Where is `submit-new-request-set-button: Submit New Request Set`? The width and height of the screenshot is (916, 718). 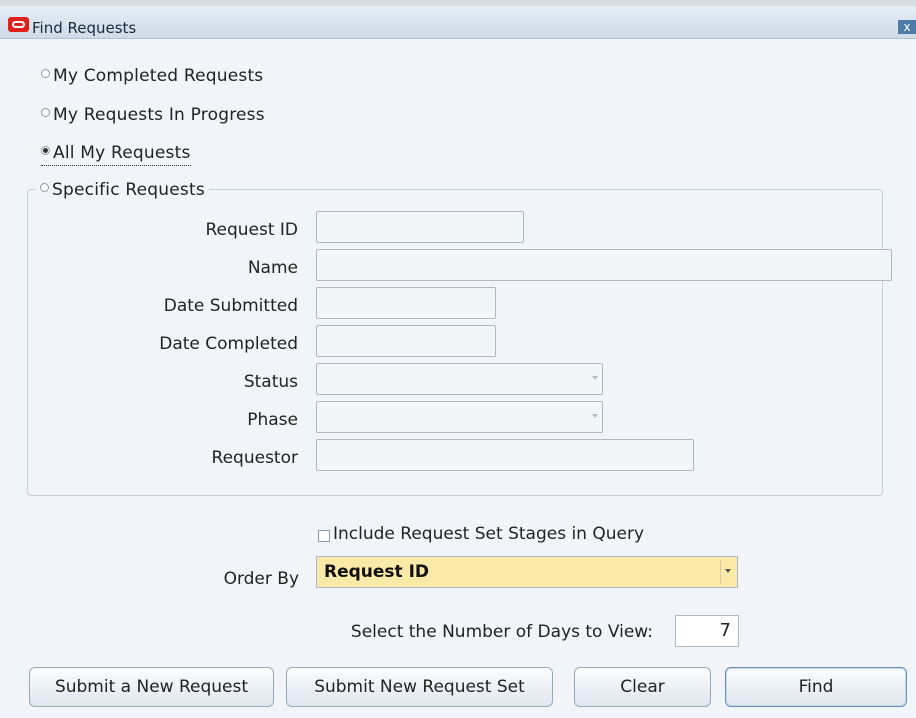 submit-new-request-set-button: Submit New Request Set is located at coordinates (419, 687).